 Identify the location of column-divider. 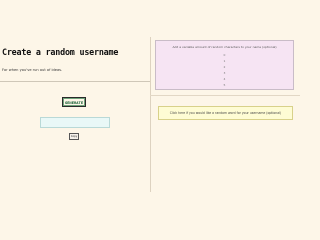
(150, 114).